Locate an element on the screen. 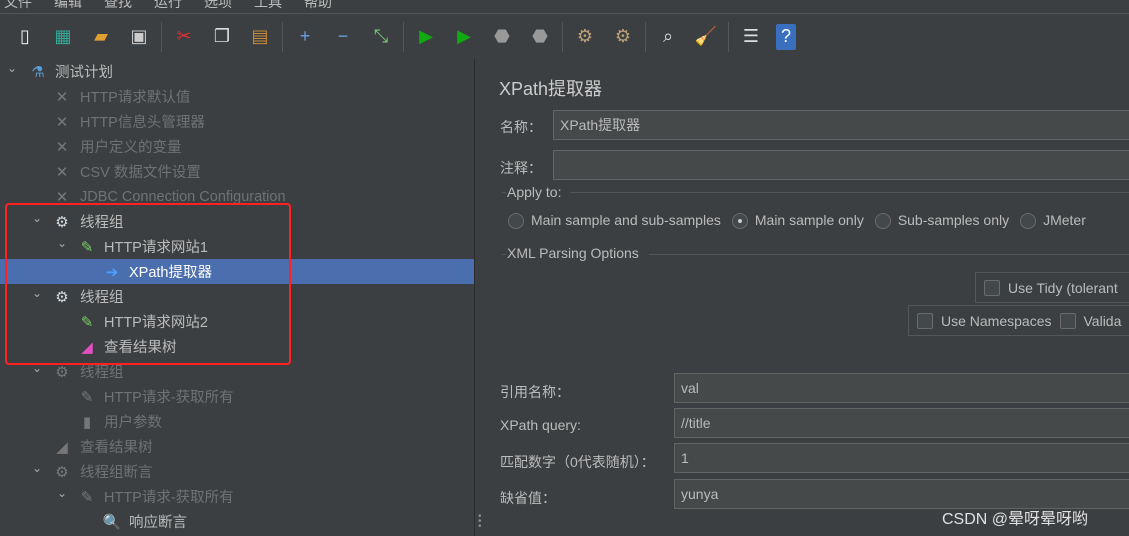 The width and height of the screenshot is (1129, 536). validate-label: Valida is located at coordinates (1102, 320).